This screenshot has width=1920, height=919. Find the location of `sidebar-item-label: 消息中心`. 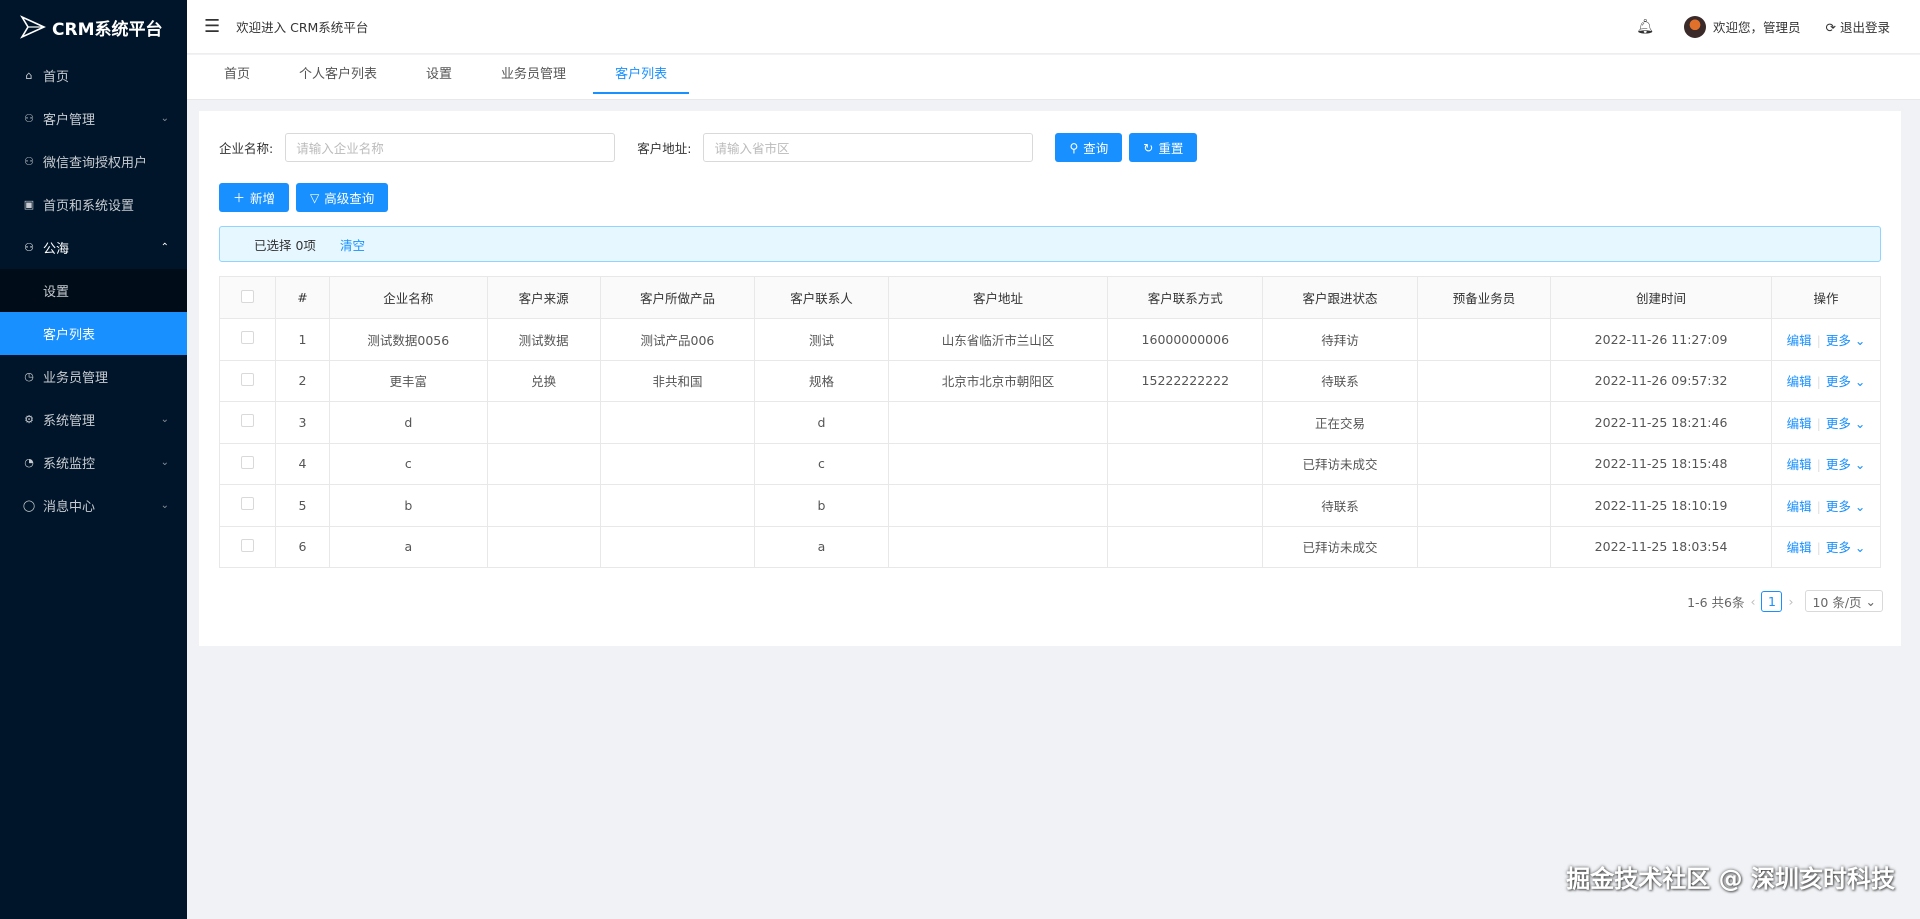

sidebar-item-label: 消息中心 is located at coordinates (69, 507).